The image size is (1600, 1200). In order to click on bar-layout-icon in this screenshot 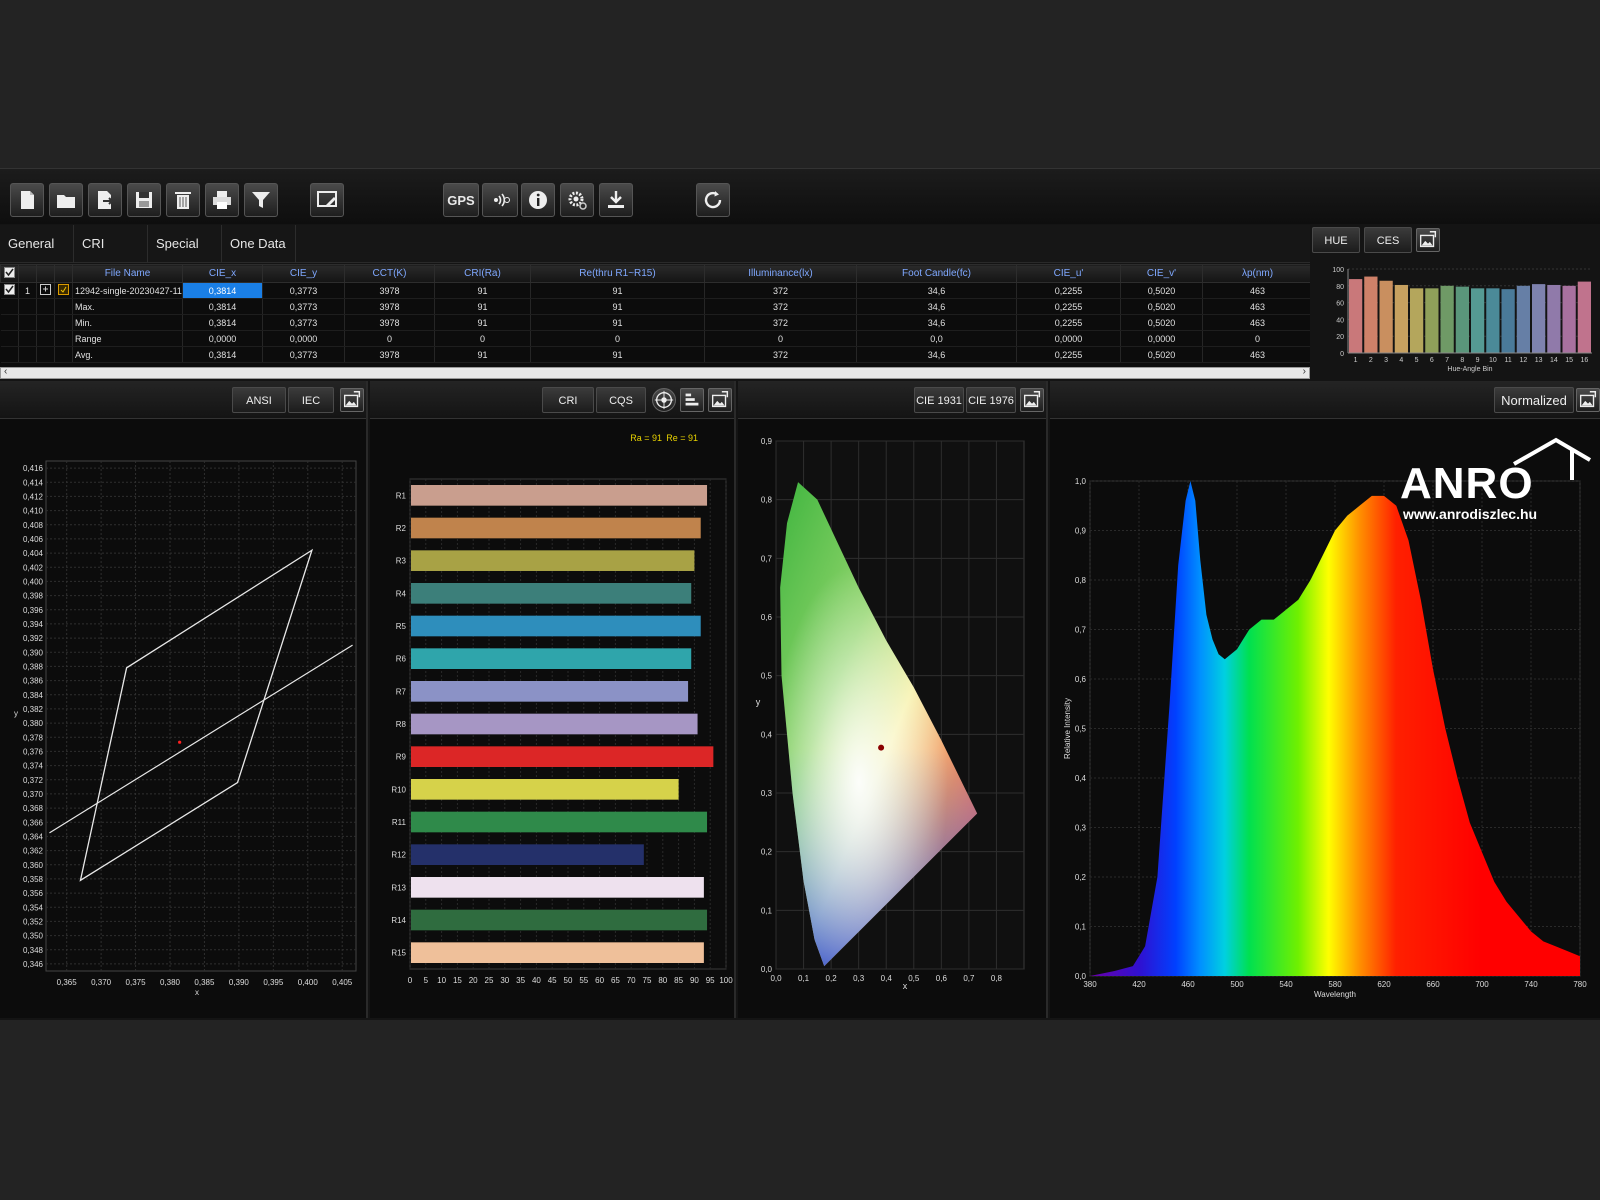, I will do `click(692, 400)`.